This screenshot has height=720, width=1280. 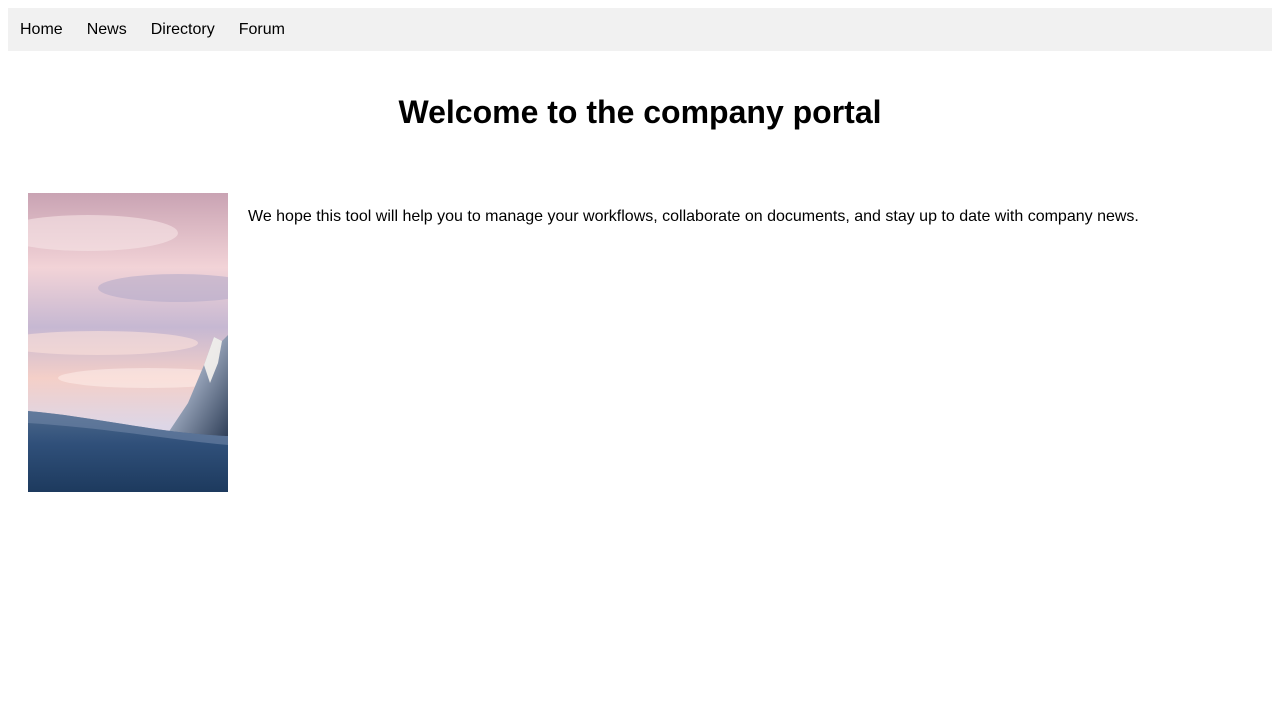 I want to click on nav-item-forum: Forum, so click(x=262, y=29).